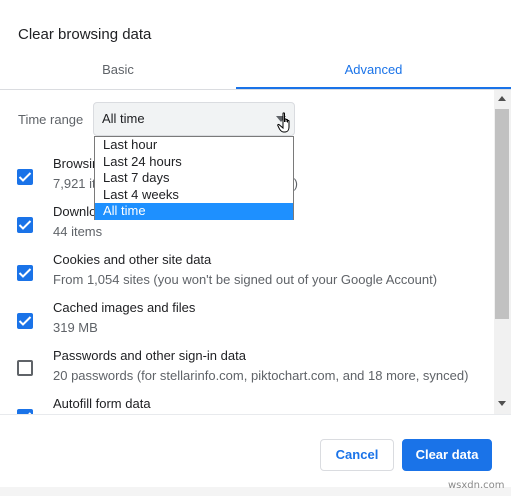  I want to click on item-title: Cached images and files, so click(124, 307).